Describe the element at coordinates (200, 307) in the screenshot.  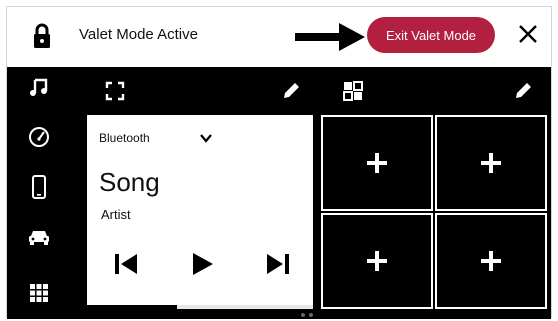
I see `playback-progress` at that location.